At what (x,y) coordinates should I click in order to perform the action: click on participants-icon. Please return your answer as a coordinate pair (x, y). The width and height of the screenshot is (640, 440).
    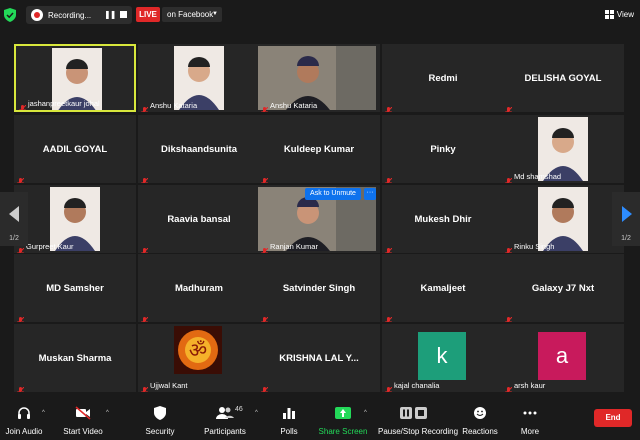
    Looking at the image, I should click on (225, 413).